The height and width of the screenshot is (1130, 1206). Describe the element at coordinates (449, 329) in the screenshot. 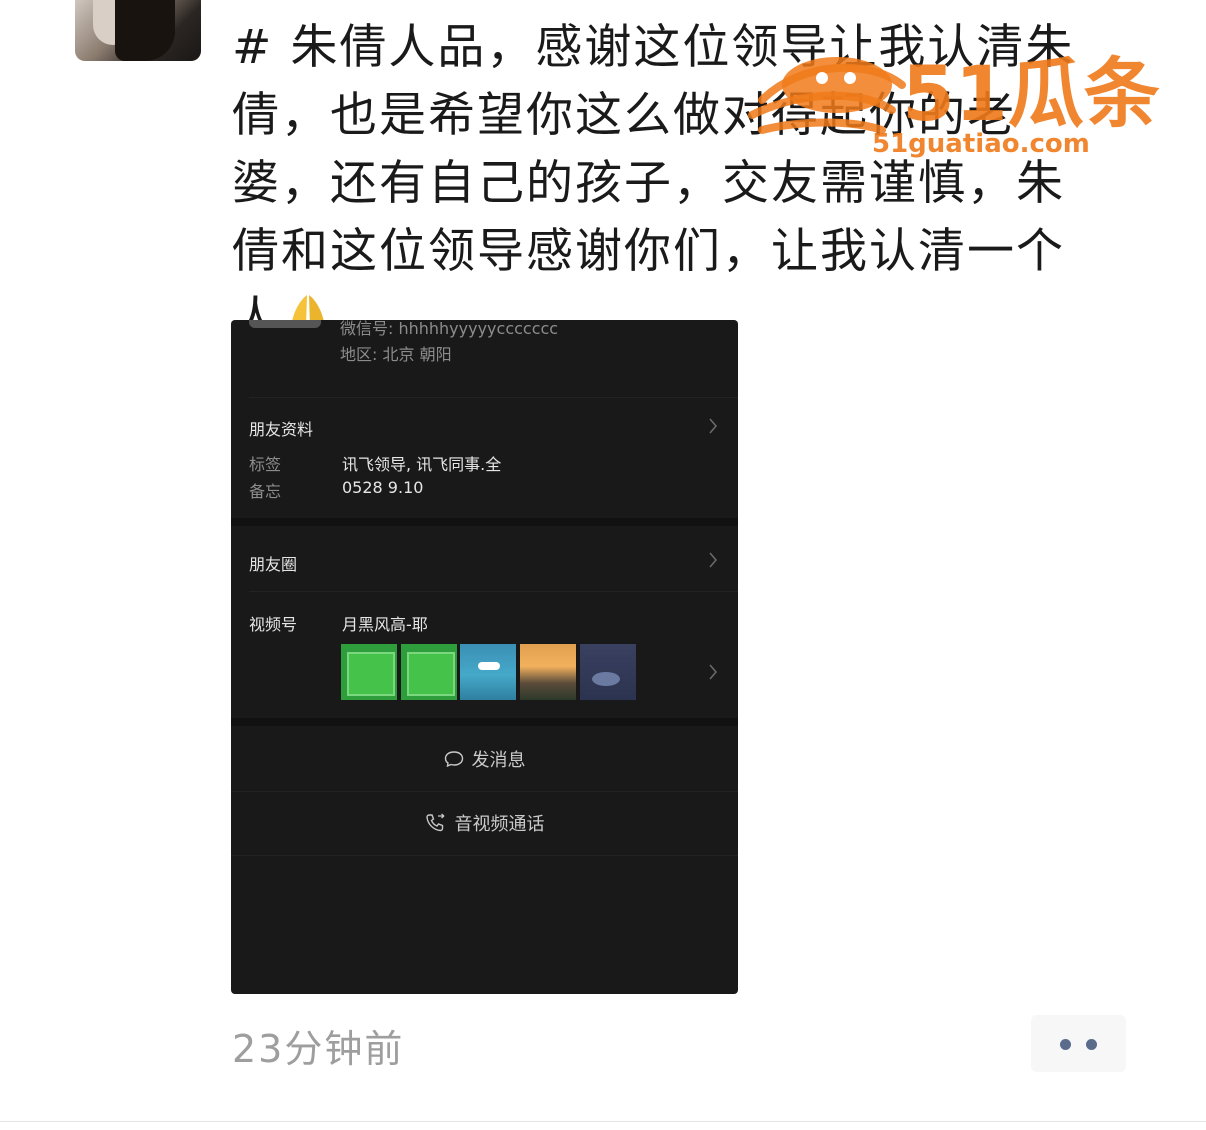

I see `wechat-id: 微信号: hhhhhyyyyyccccccc` at that location.